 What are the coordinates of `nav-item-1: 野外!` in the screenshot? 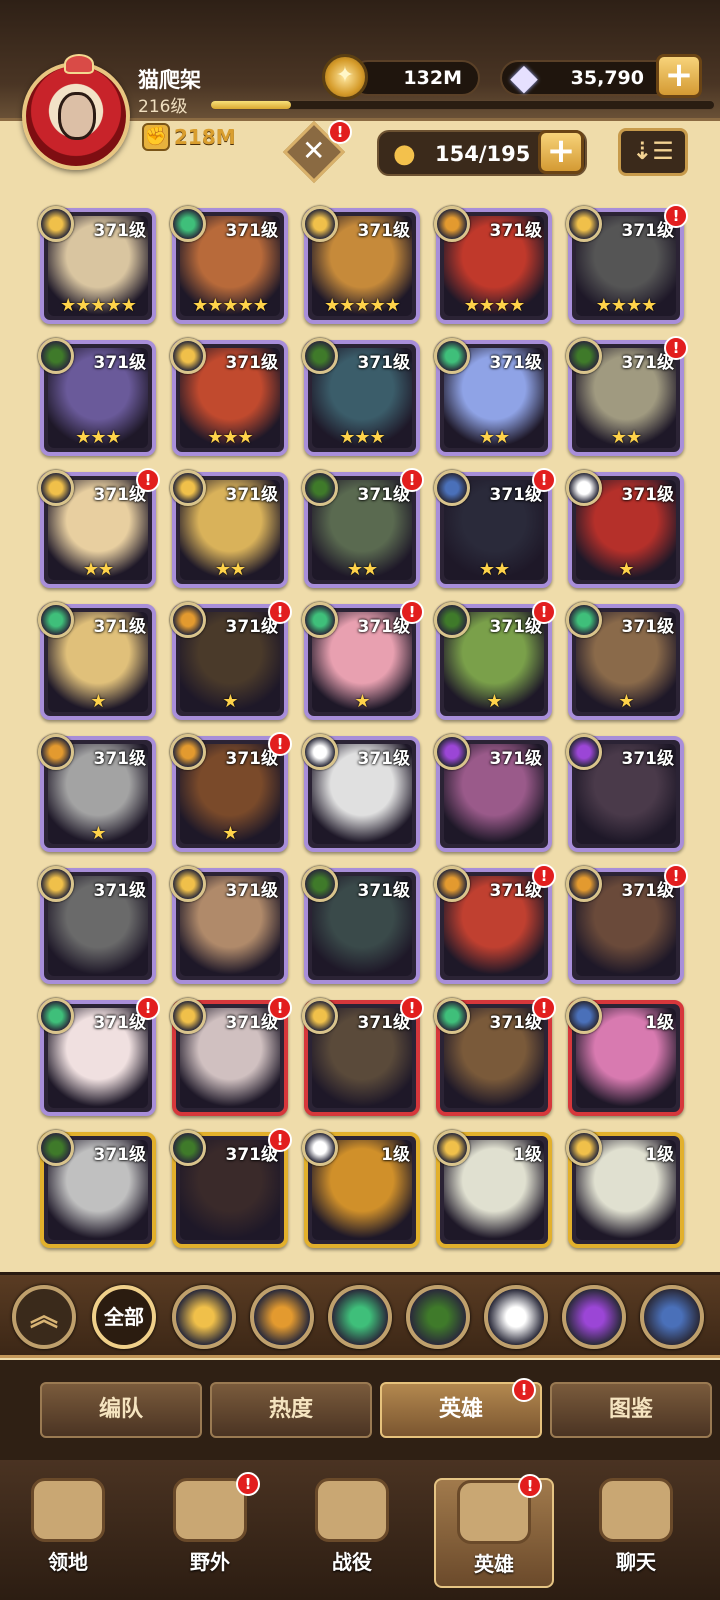 It's located at (210, 1530).